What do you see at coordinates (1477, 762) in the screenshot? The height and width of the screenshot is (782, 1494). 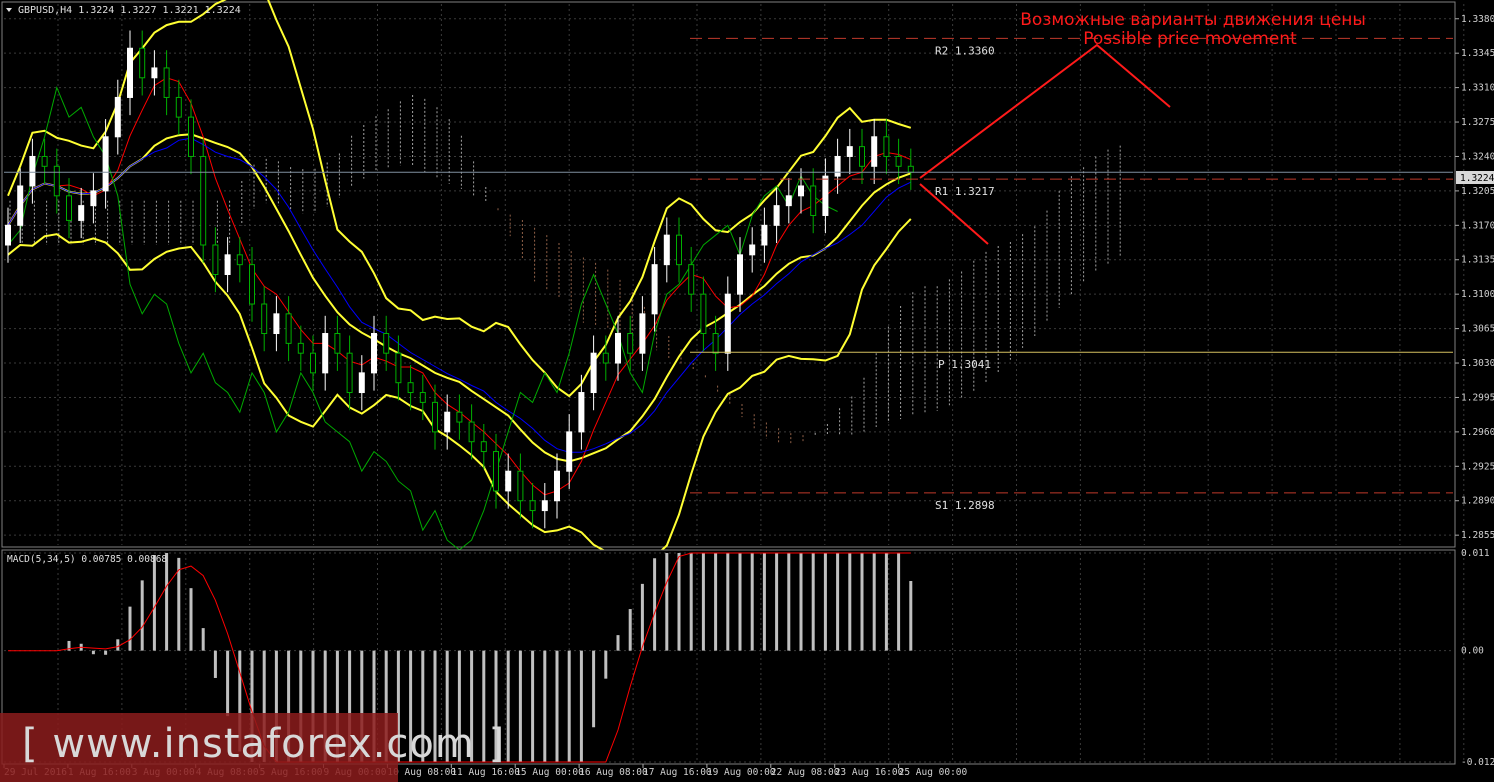 I see `macd-tick-label: -0.01254` at bounding box center [1477, 762].